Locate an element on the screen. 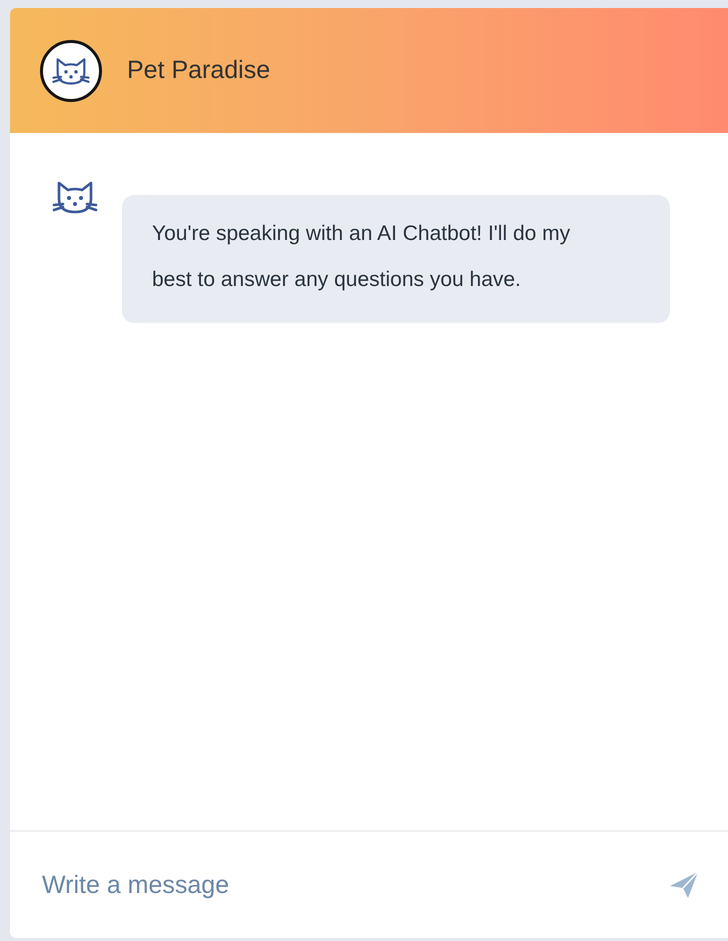 The height and width of the screenshot is (941, 728). message-bubble: You're speaking with an AI Chatbot! I'll do my best to answer any questions you have. is located at coordinates (396, 259).